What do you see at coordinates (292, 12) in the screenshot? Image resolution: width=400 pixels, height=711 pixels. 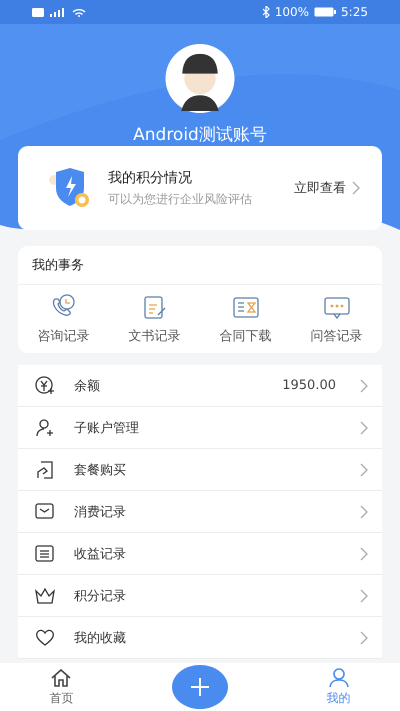 I see `battery-percent: 100%` at bounding box center [292, 12].